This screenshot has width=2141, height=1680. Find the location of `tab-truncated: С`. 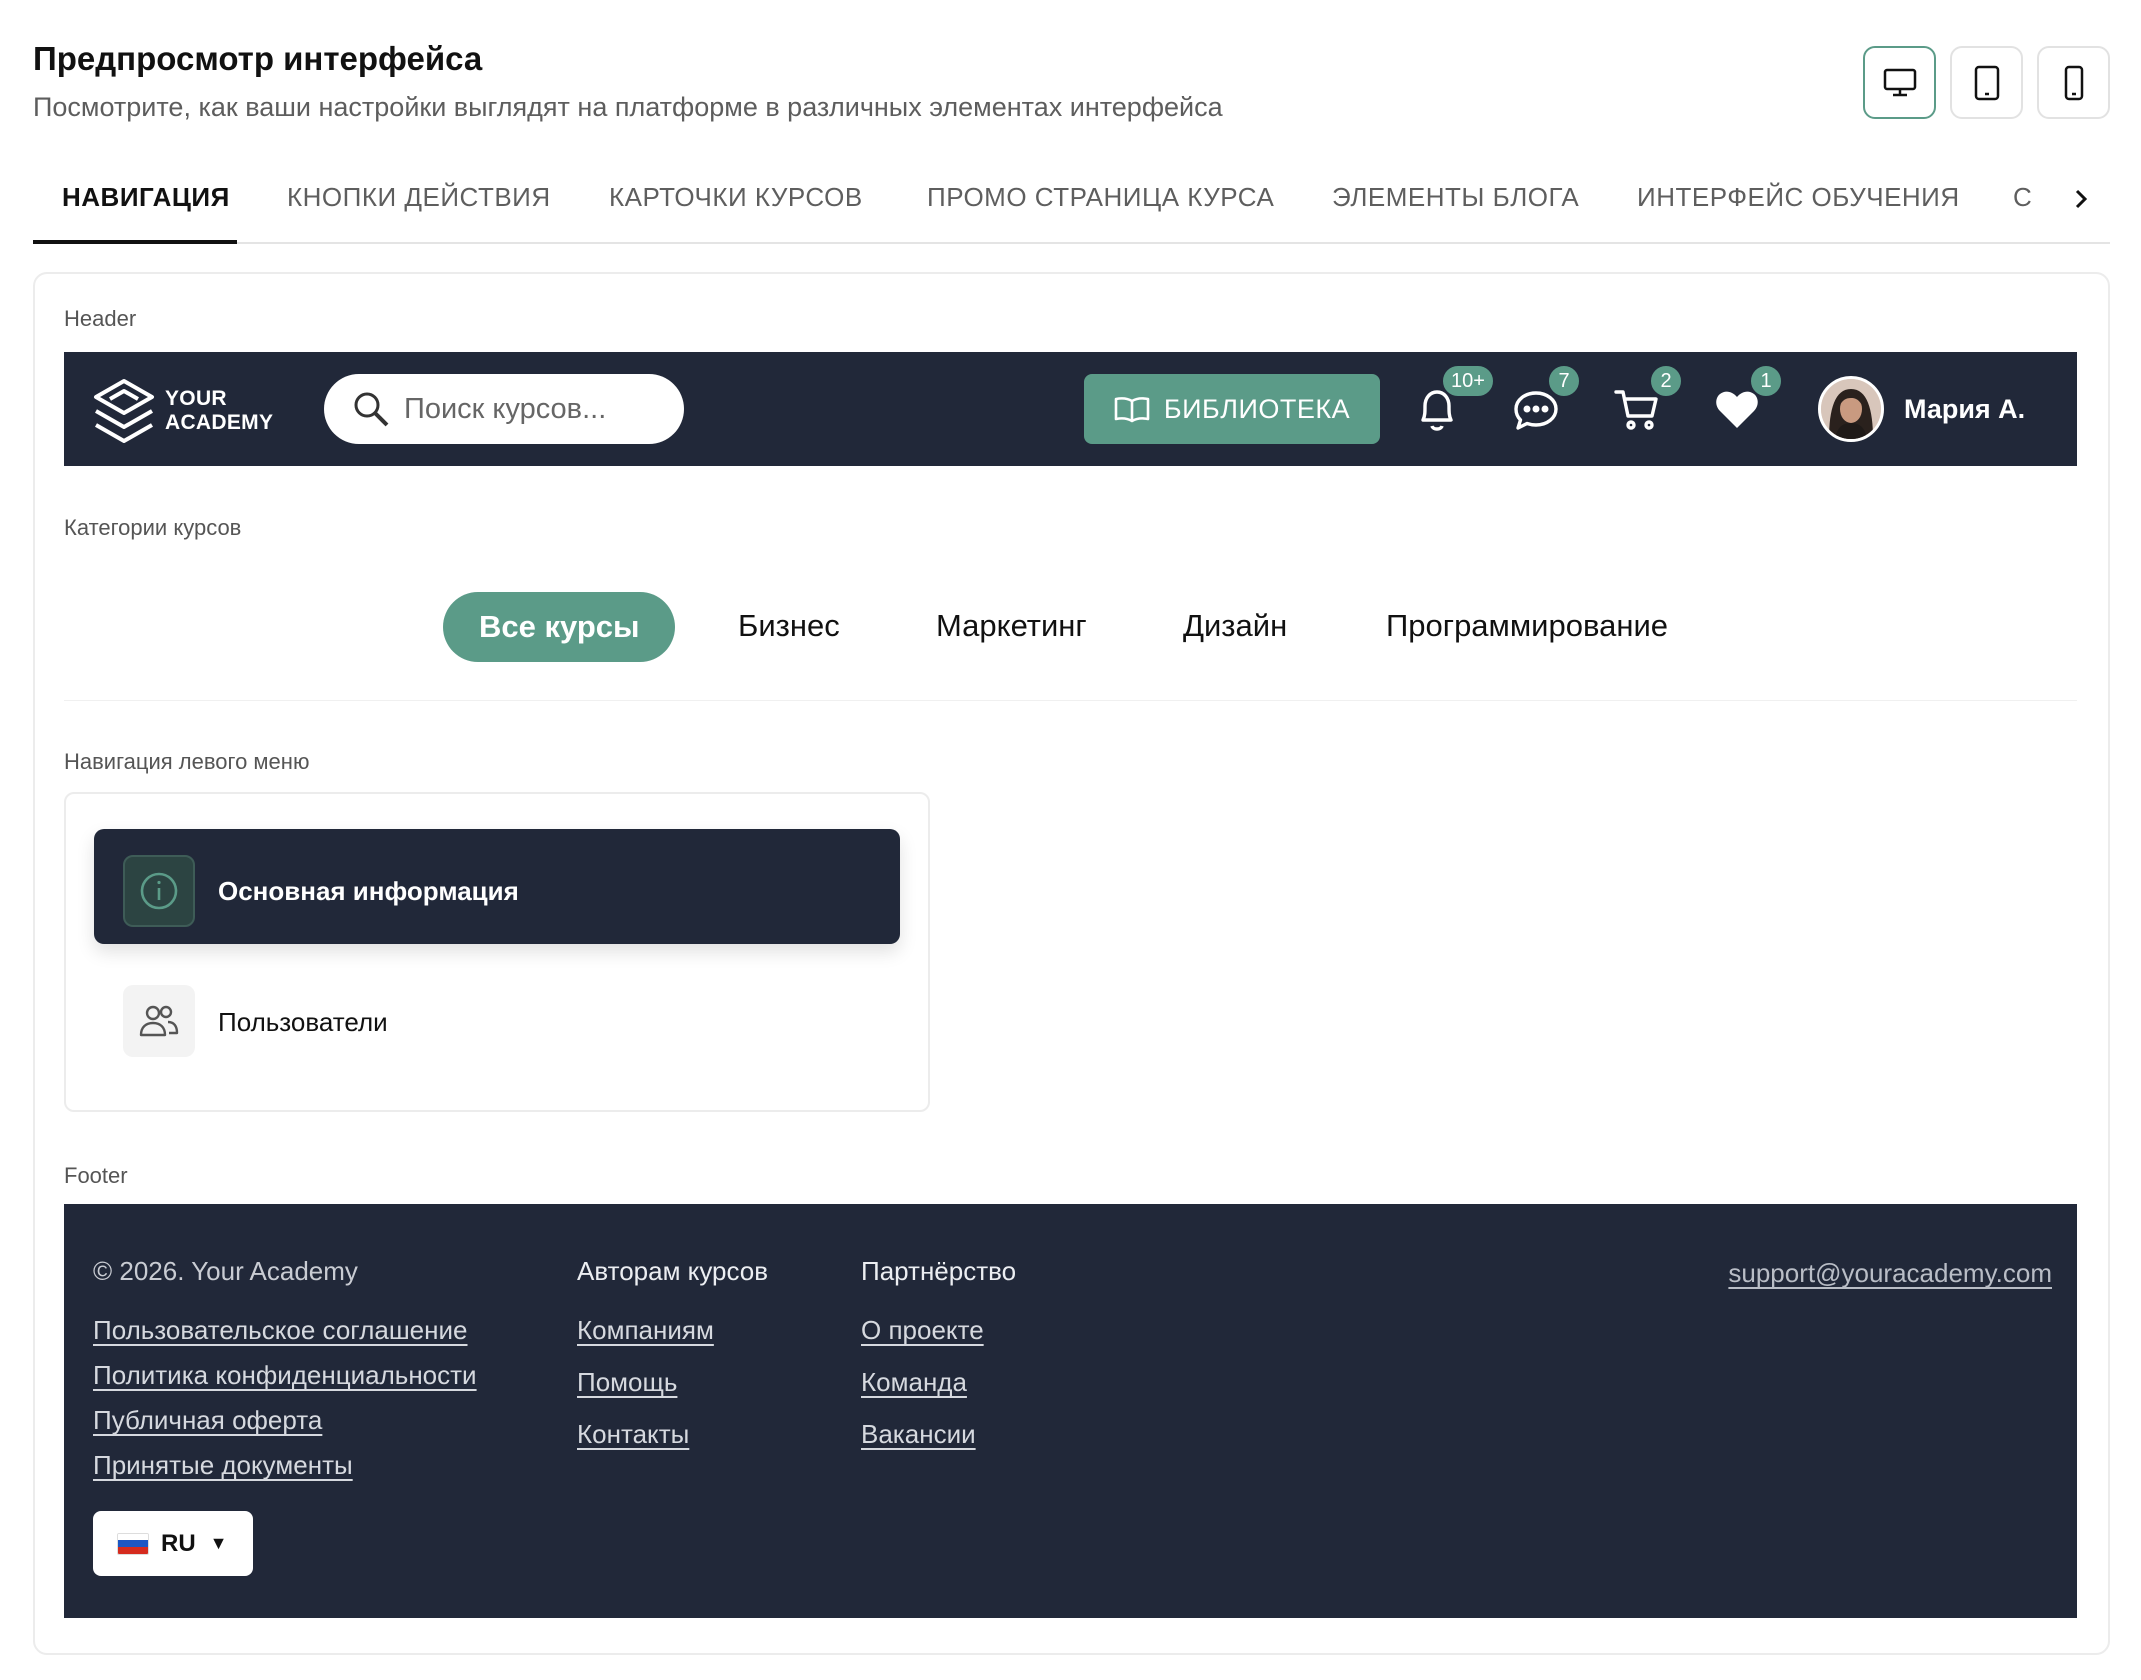

tab-truncated: С is located at coordinates (2022, 197).